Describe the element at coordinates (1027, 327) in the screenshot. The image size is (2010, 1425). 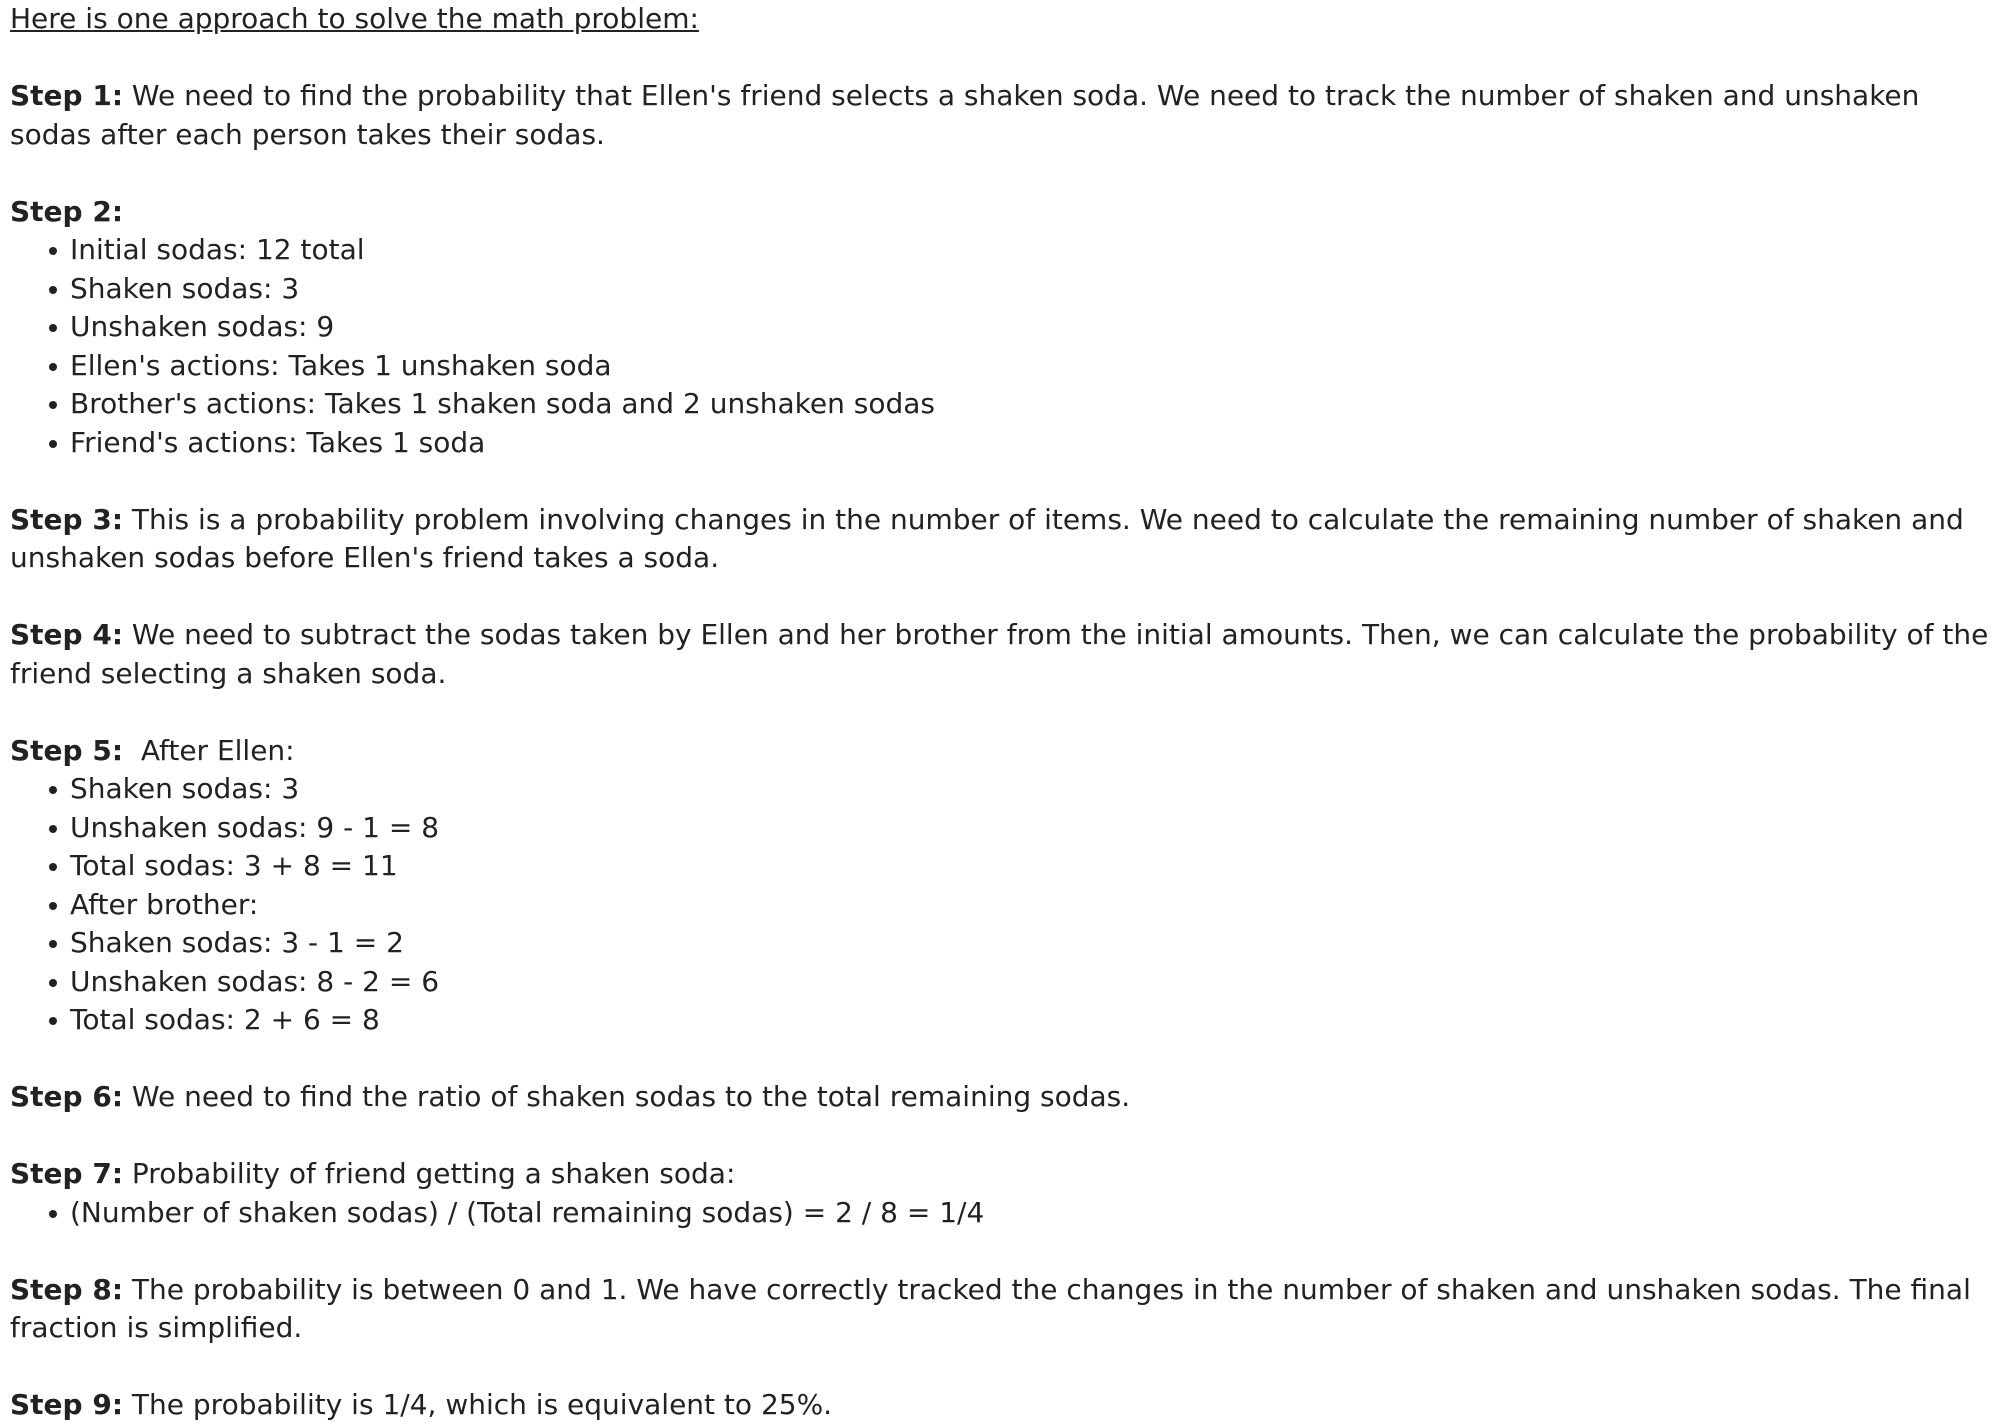
I see `list-item: Unshaken sodas: 9` at that location.